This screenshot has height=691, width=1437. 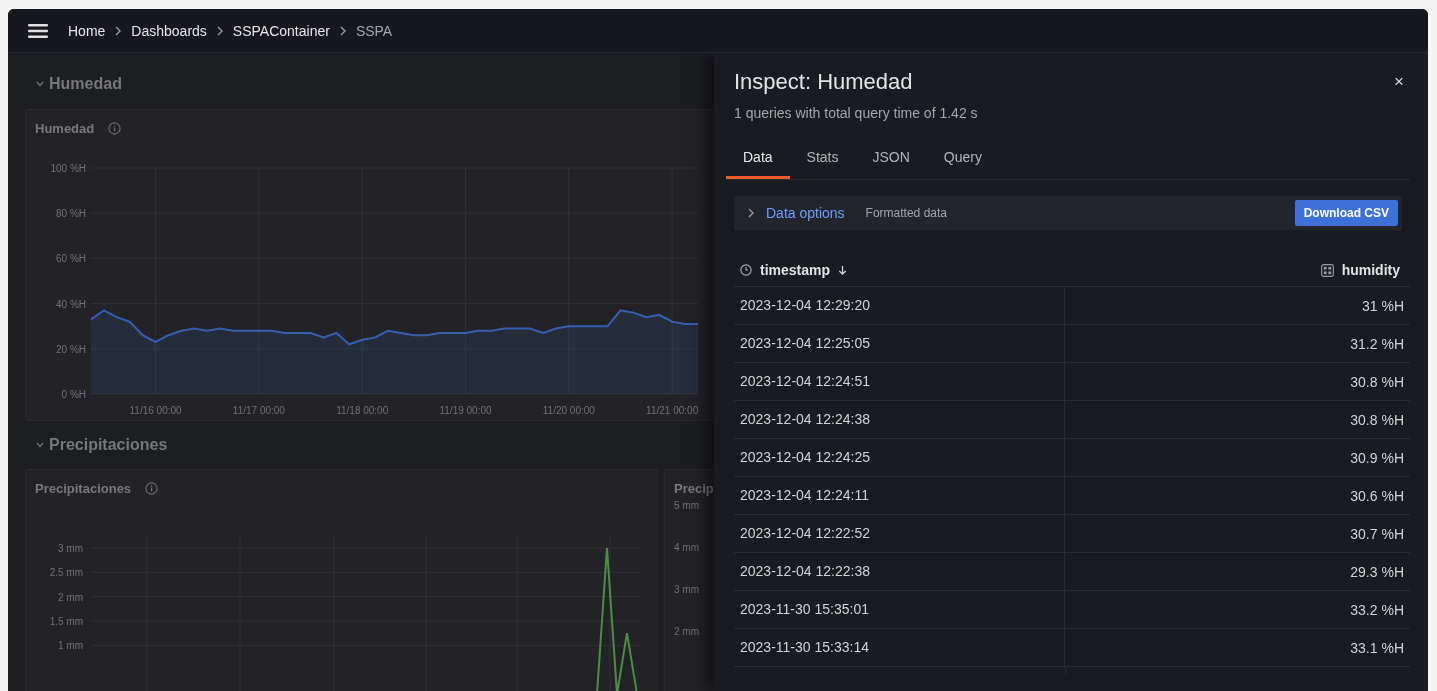 I want to click on menu-icon, so click(x=38, y=30).